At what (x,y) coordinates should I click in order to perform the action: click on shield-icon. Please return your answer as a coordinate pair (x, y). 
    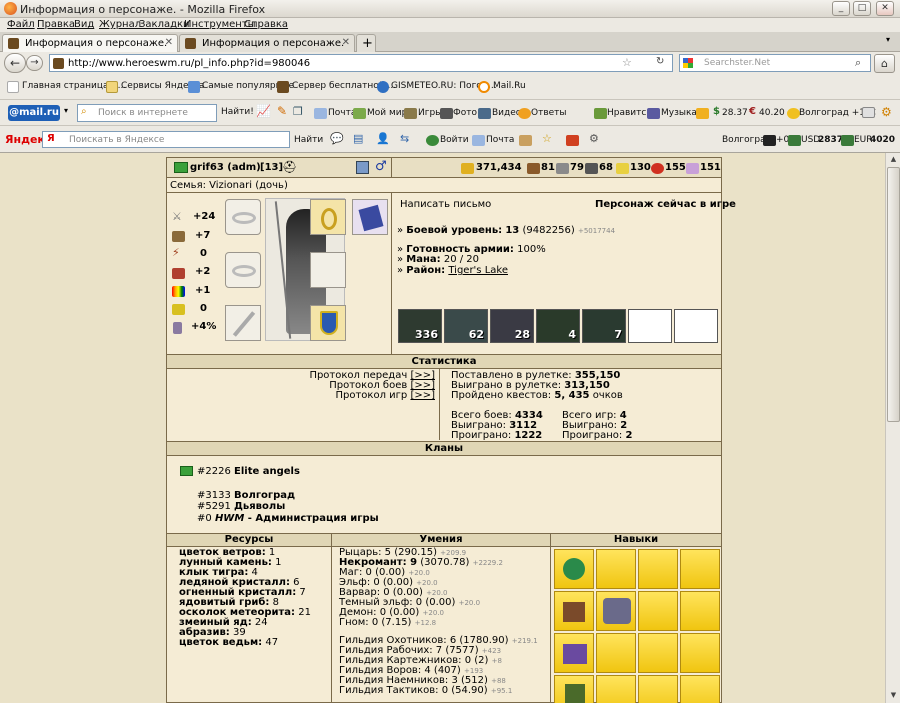
    Looking at the image, I should click on (572, 140).